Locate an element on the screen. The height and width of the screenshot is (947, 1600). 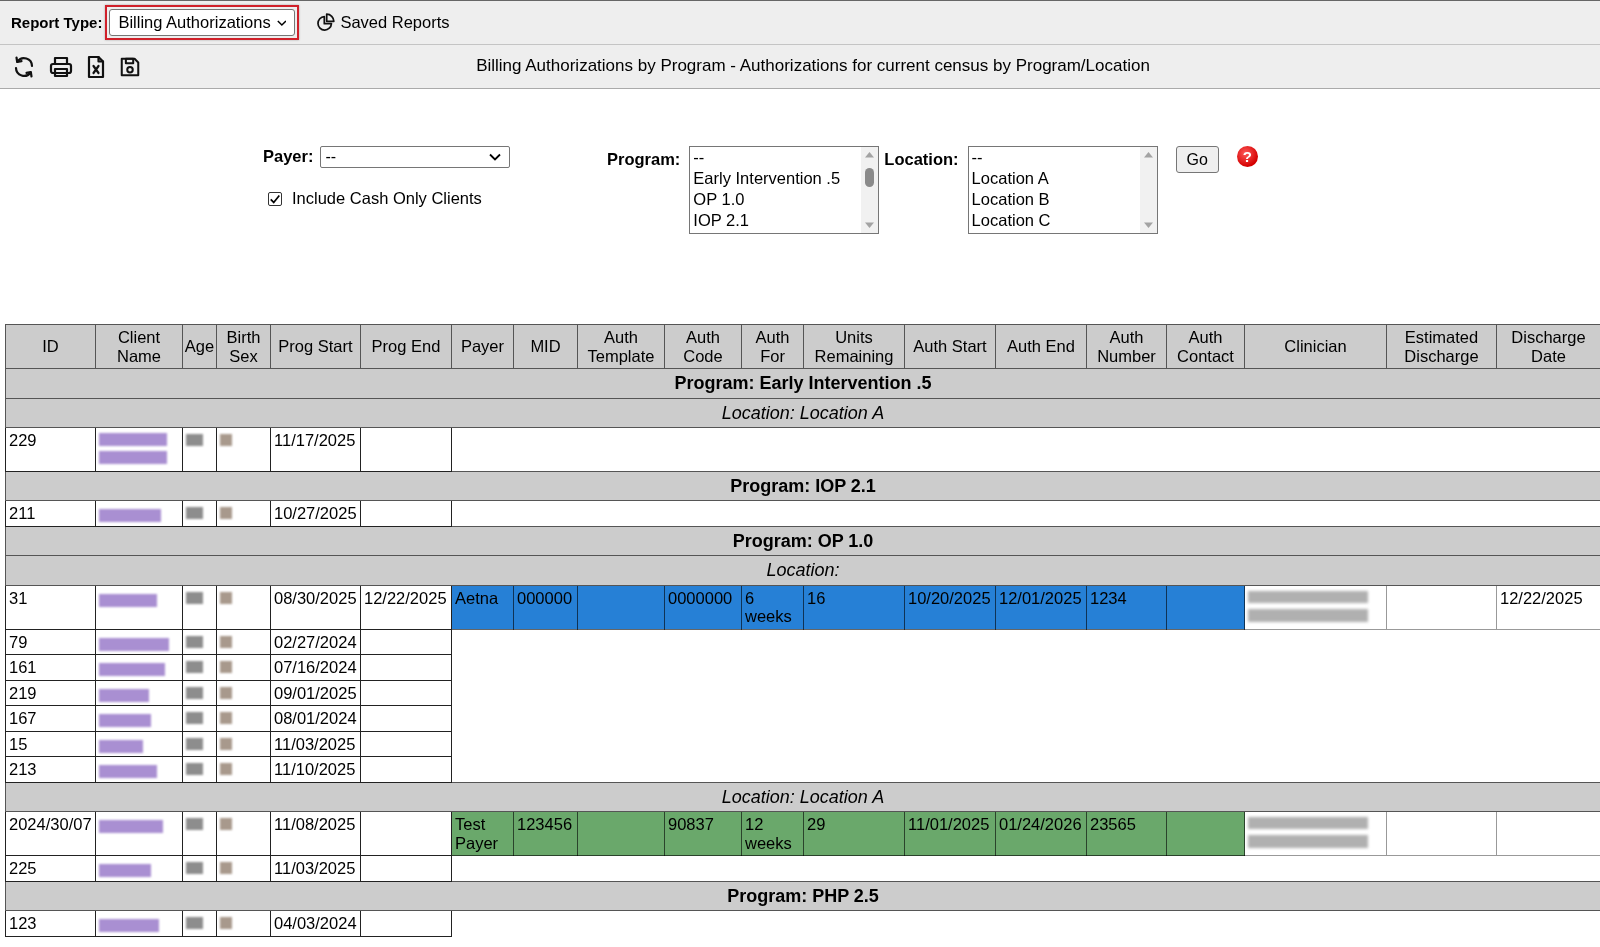
printer-icon is located at coordinates (61, 66).